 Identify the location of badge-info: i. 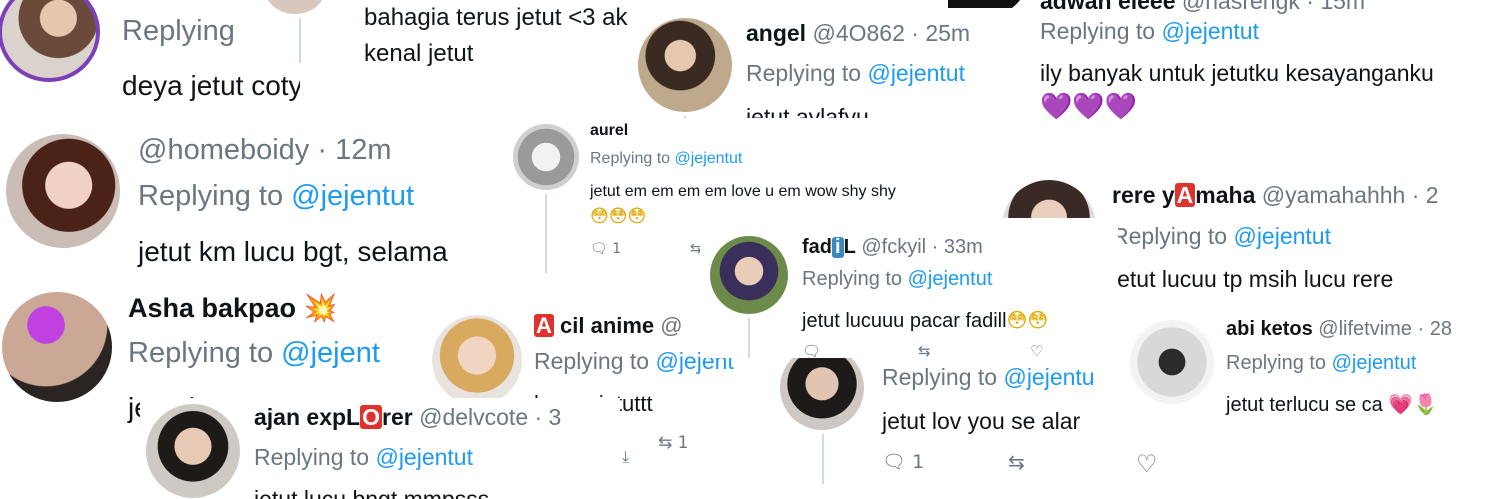
(838, 247).